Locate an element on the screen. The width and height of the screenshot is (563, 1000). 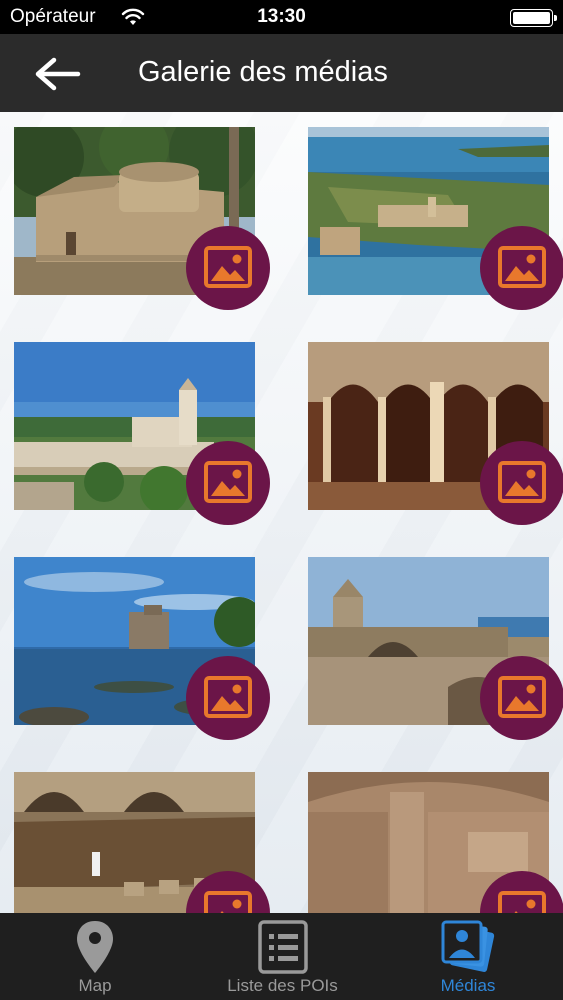
status-bar: Opérateur 13:30 is located at coordinates (281, 17).